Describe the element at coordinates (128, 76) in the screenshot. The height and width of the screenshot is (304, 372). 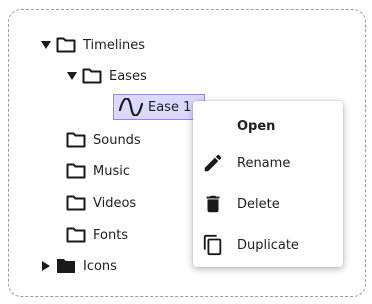
I see `tree-item-label: Eases` at that location.